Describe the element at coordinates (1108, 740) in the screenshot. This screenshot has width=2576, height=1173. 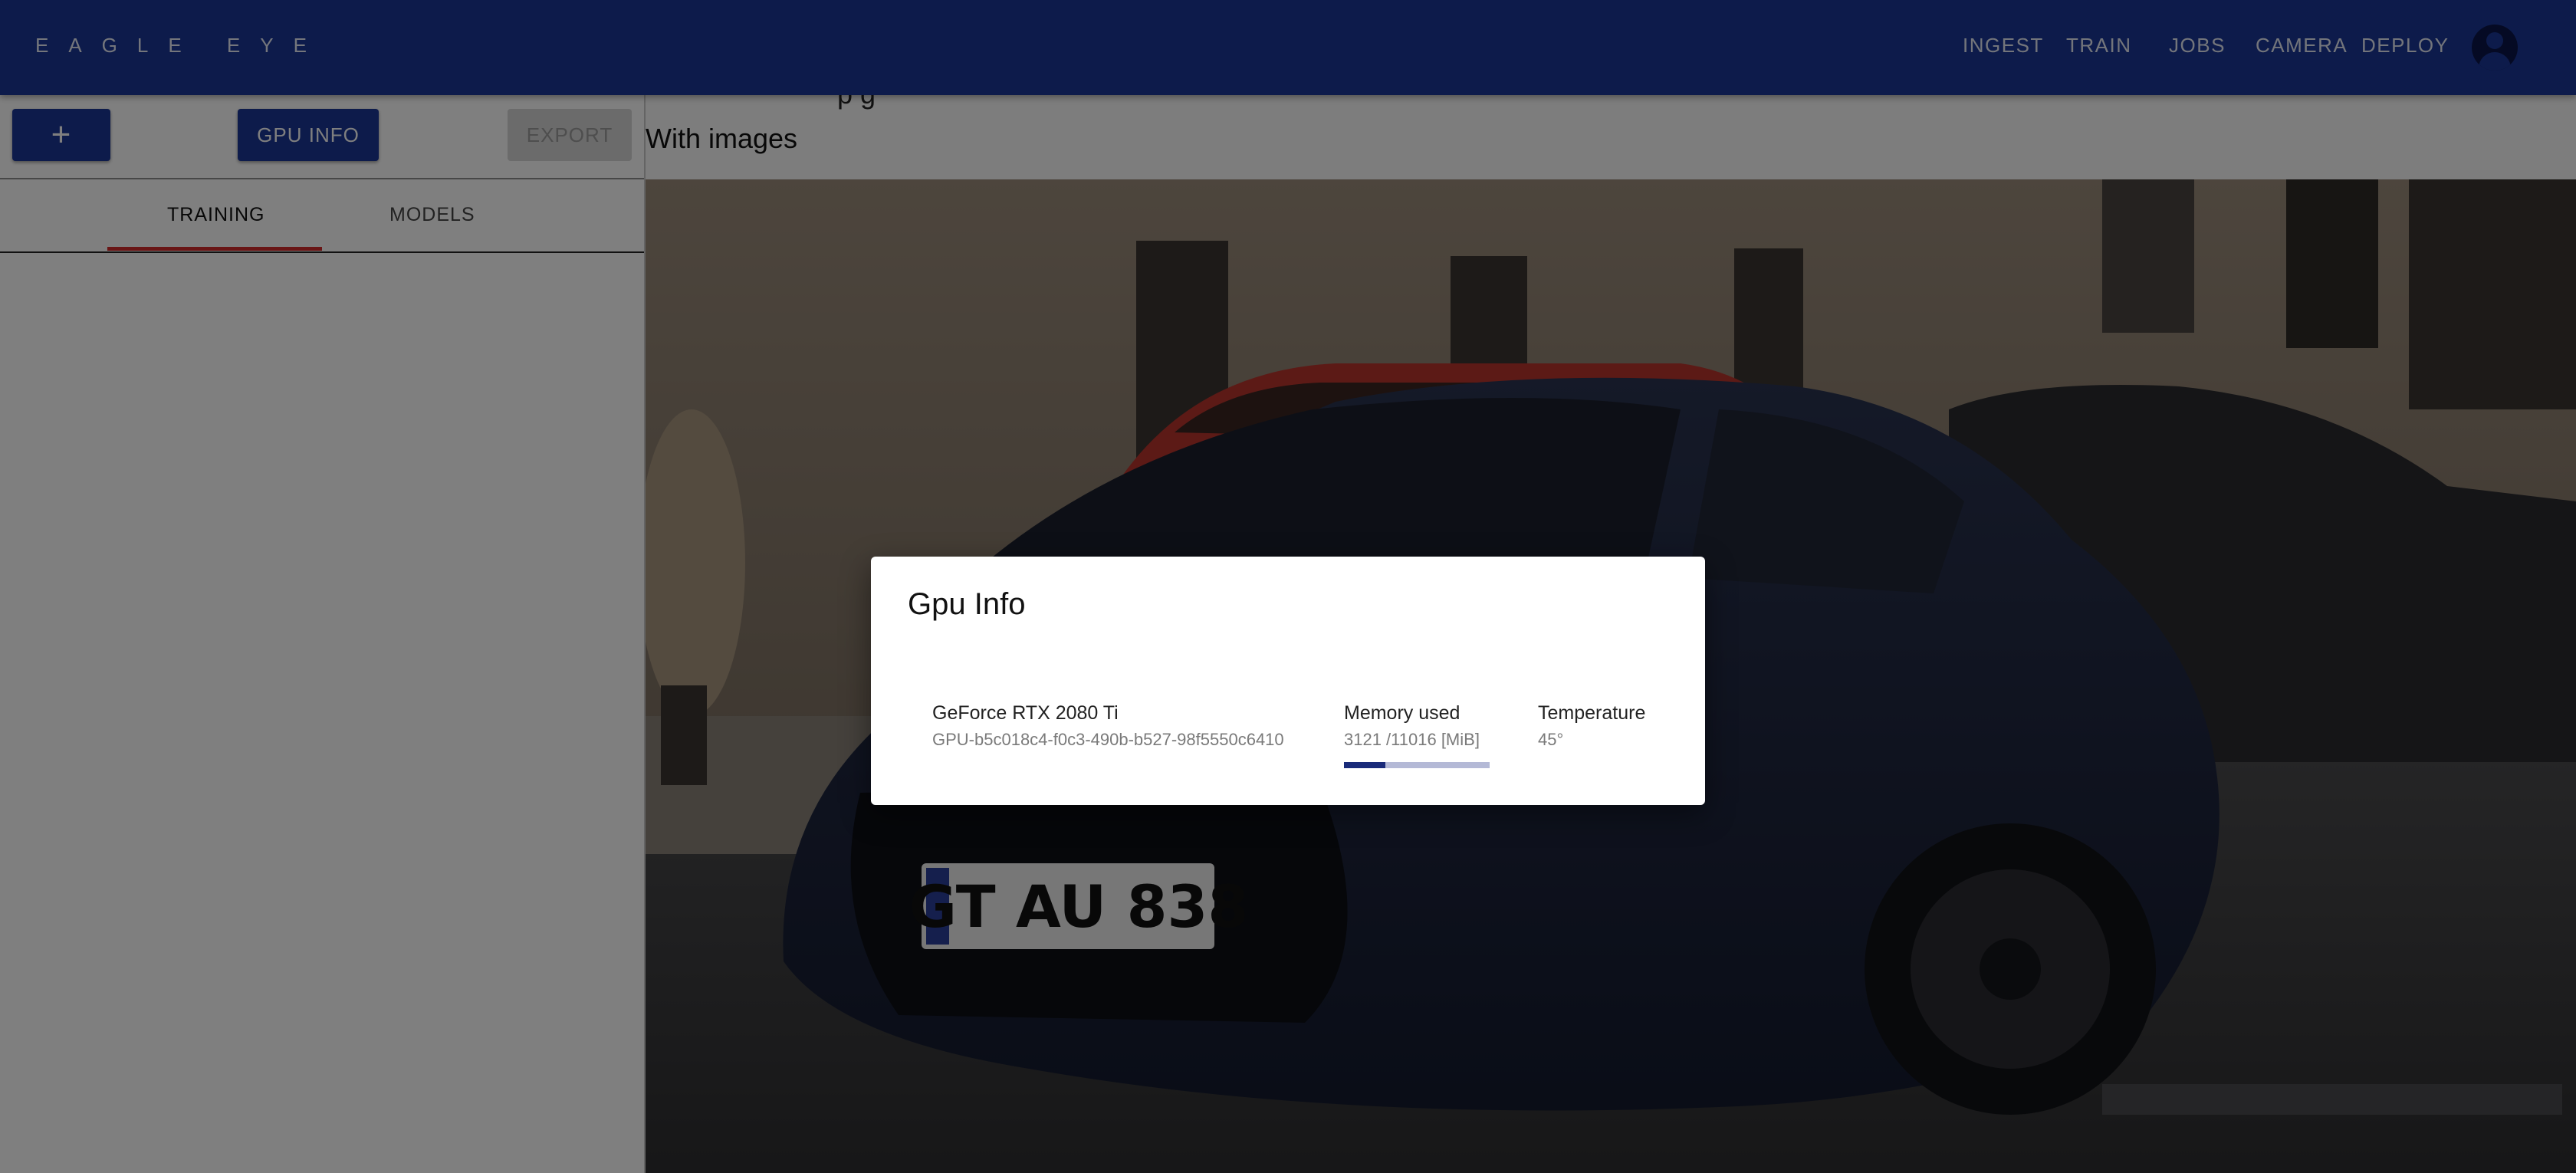
I see `gpu-uuid: GPU-b5c018c4-f0c3-490b-b527-98f5550c6410` at that location.